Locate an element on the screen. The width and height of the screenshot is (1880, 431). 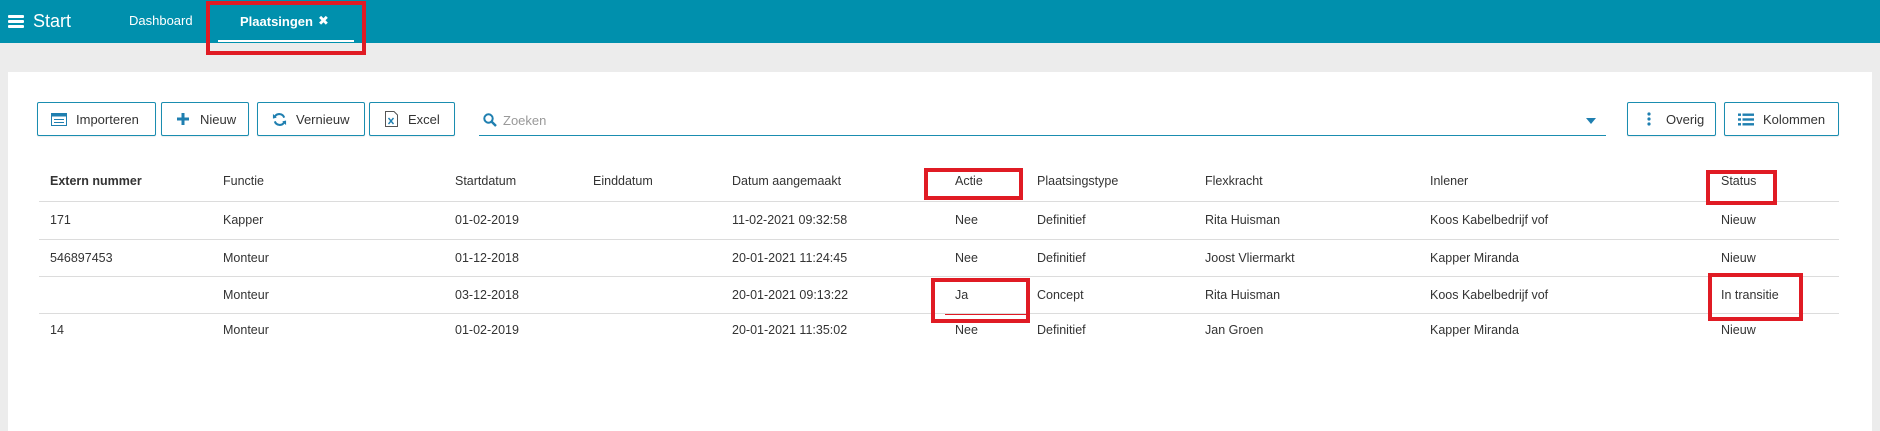
tab-plaatsingen: Plaatsingen ✖ is located at coordinates (285, 27).